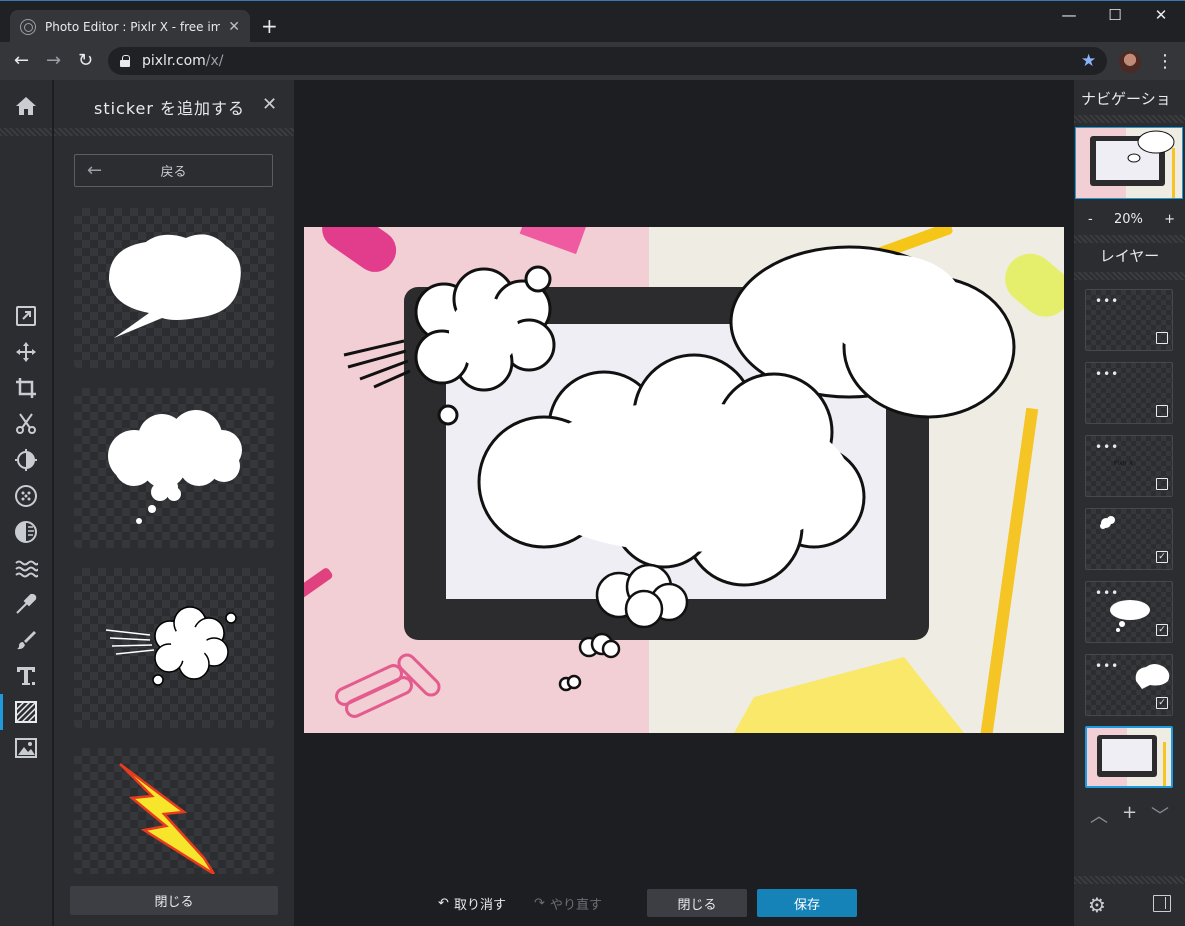 This screenshot has width=1185, height=926. What do you see at coordinates (26, 424) in the screenshot?
I see `cutout-icon` at bounding box center [26, 424].